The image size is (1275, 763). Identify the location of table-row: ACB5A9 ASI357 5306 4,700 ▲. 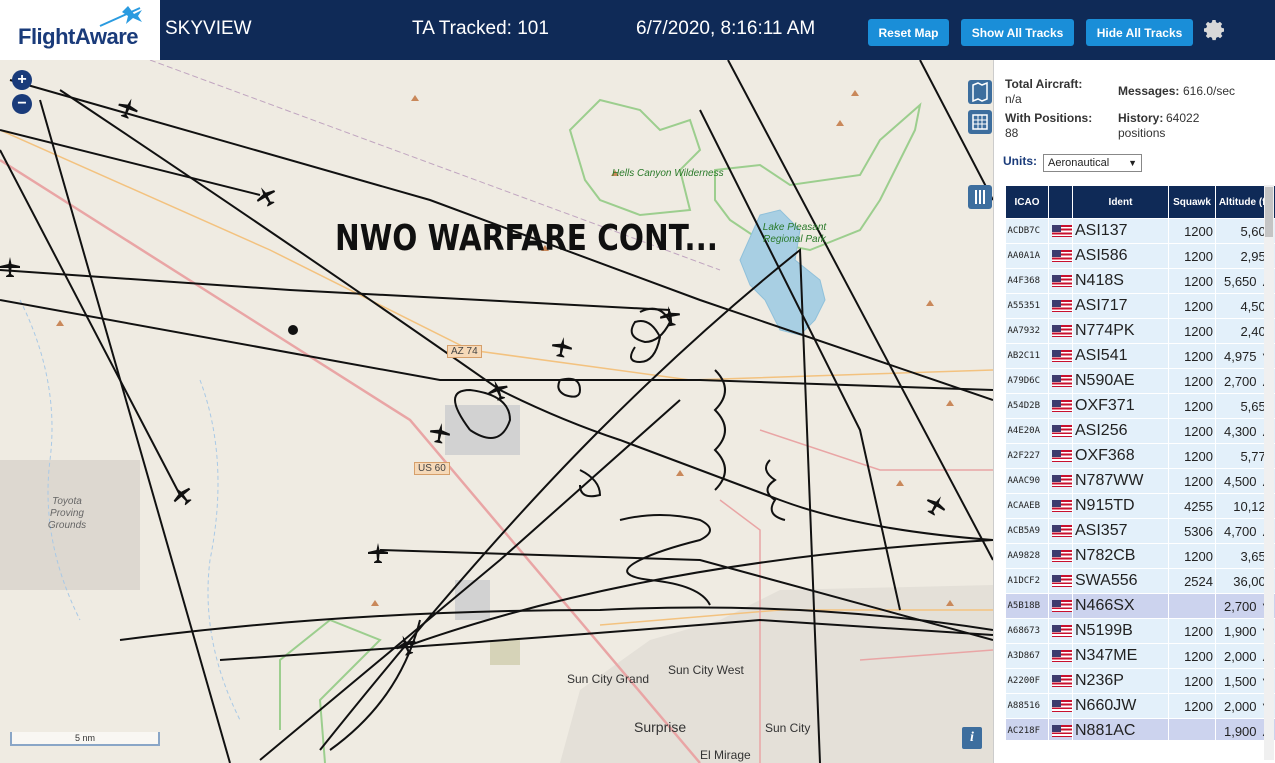
(1140, 531).